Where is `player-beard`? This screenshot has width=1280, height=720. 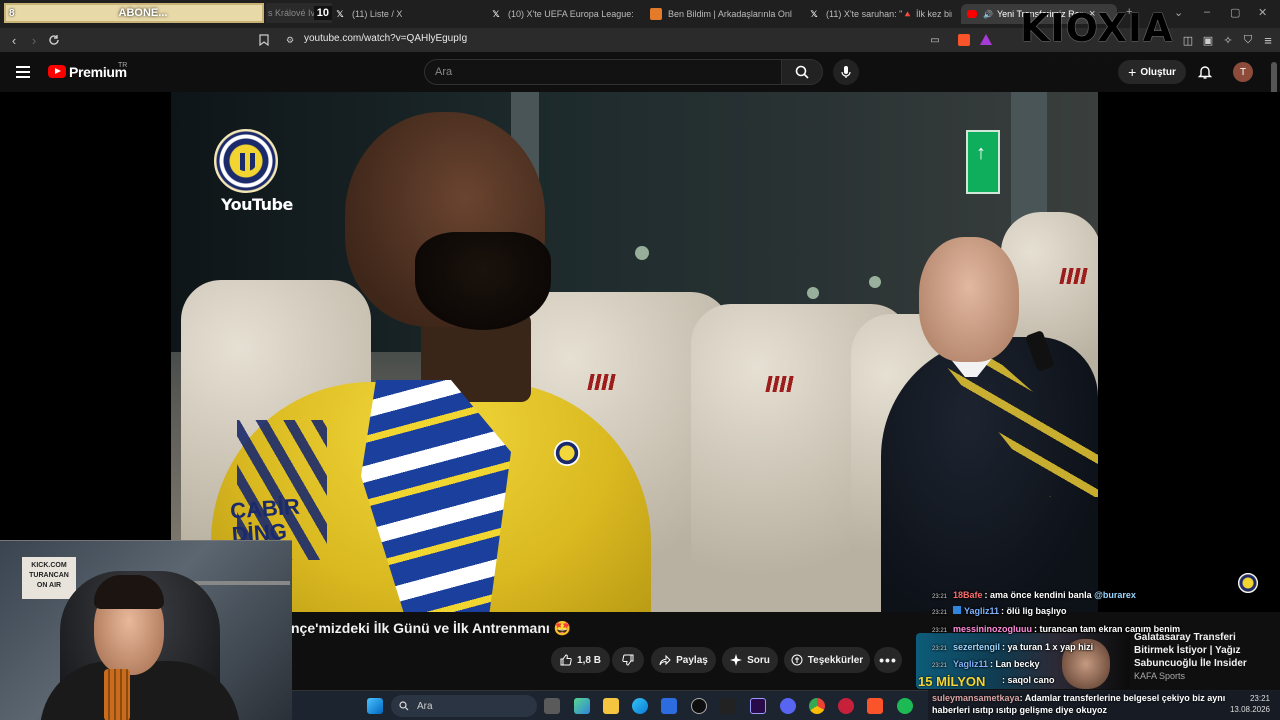
player-beard is located at coordinates (483, 281).